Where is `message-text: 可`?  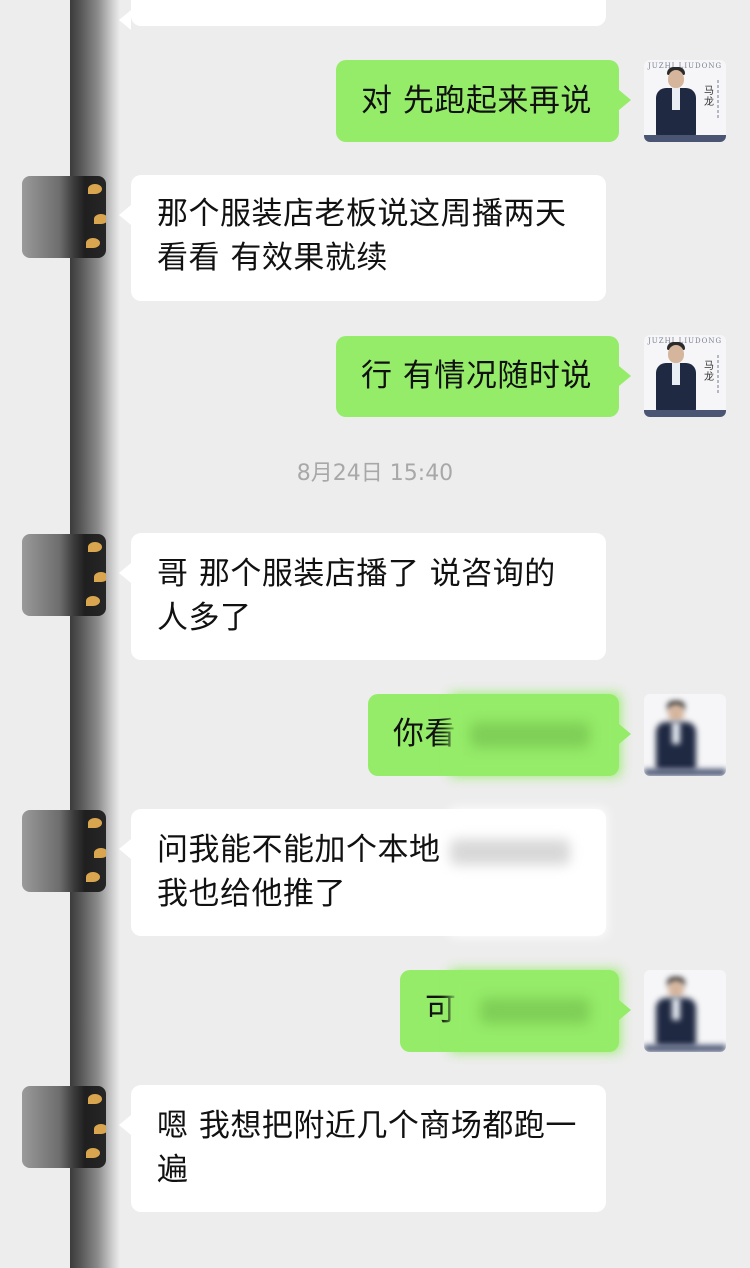 message-text: 可 is located at coordinates (441, 1010).